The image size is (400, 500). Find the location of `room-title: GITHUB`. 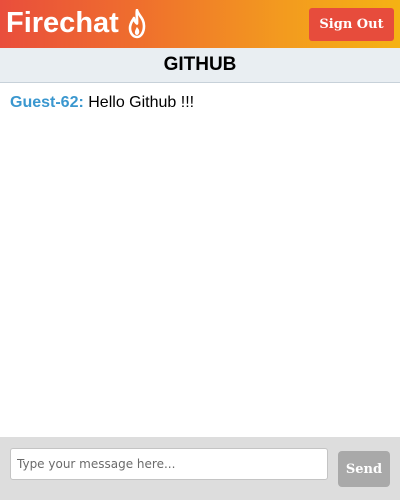

room-title: GITHUB is located at coordinates (200, 64).